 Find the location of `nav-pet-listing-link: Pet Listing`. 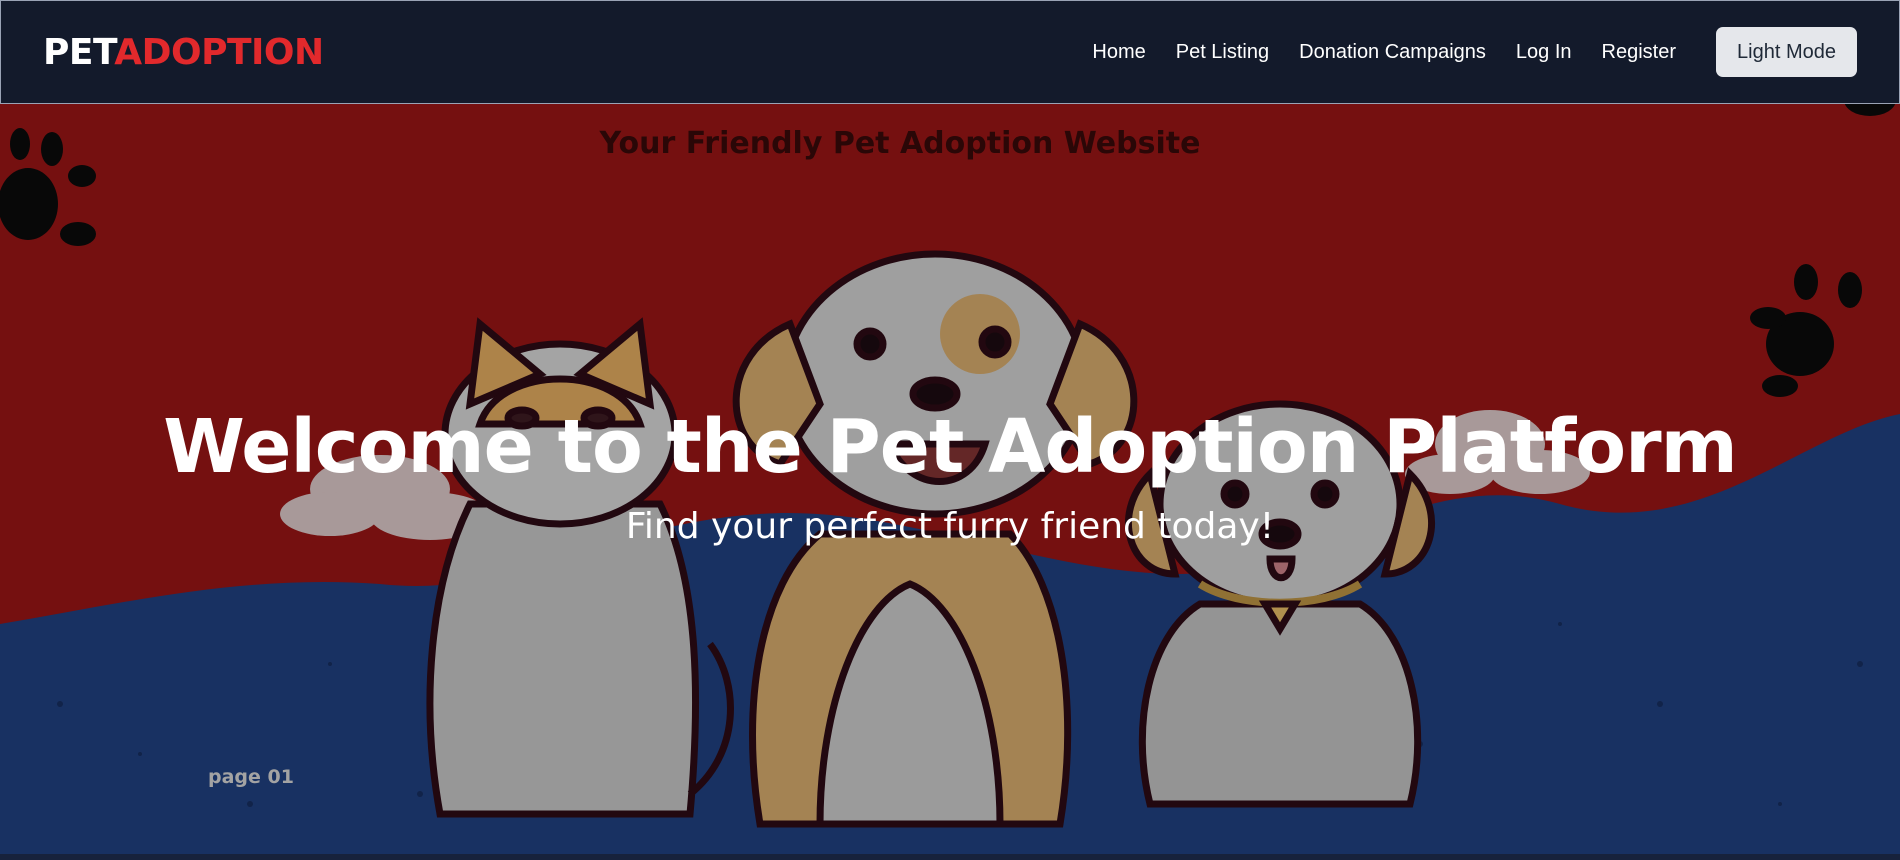

nav-pet-listing-link: Pet Listing is located at coordinates (1222, 52).